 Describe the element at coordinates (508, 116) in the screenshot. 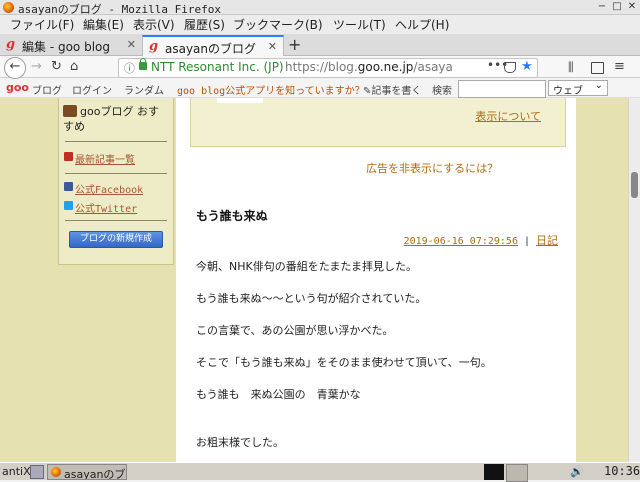

I see `ad-about-link: 表示について` at that location.